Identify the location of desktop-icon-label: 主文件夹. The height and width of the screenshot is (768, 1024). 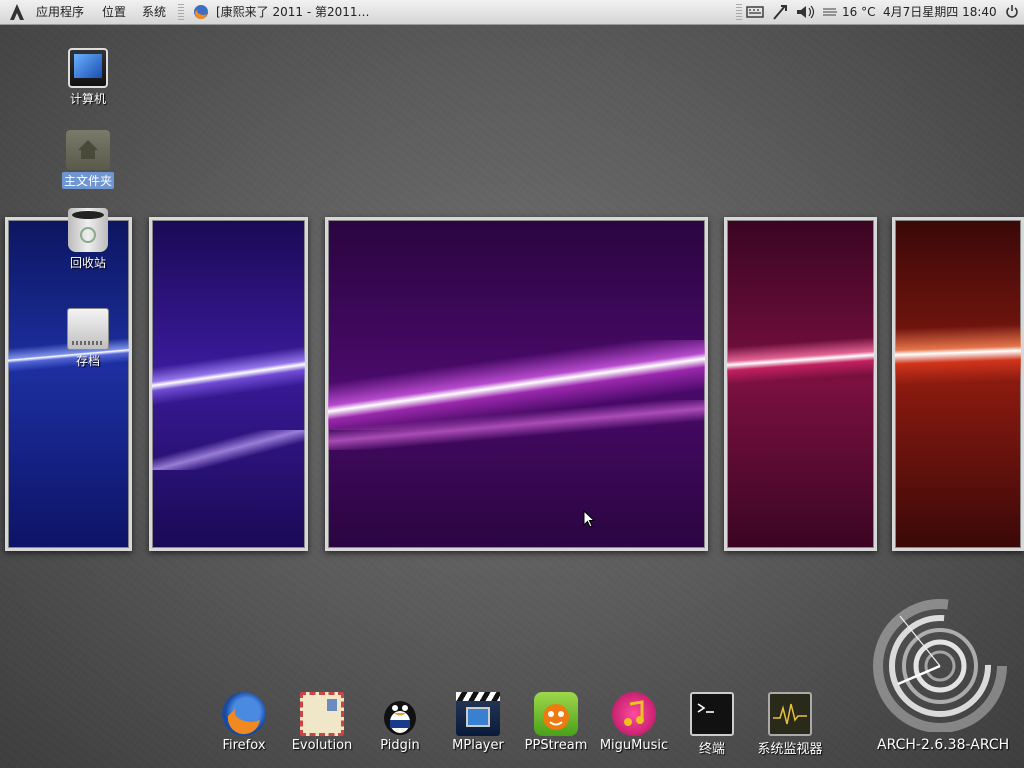
(87, 180).